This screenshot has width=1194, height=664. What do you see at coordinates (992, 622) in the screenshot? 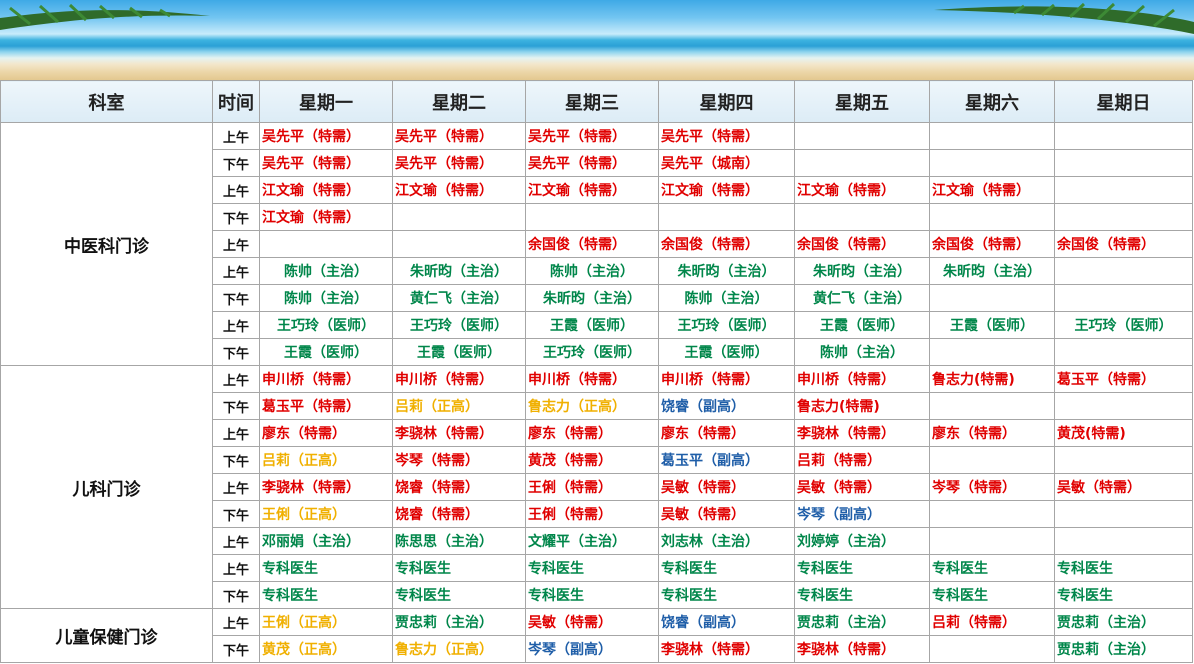
I see `doctor-cell: 吕莉（特需）` at bounding box center [992, 622].